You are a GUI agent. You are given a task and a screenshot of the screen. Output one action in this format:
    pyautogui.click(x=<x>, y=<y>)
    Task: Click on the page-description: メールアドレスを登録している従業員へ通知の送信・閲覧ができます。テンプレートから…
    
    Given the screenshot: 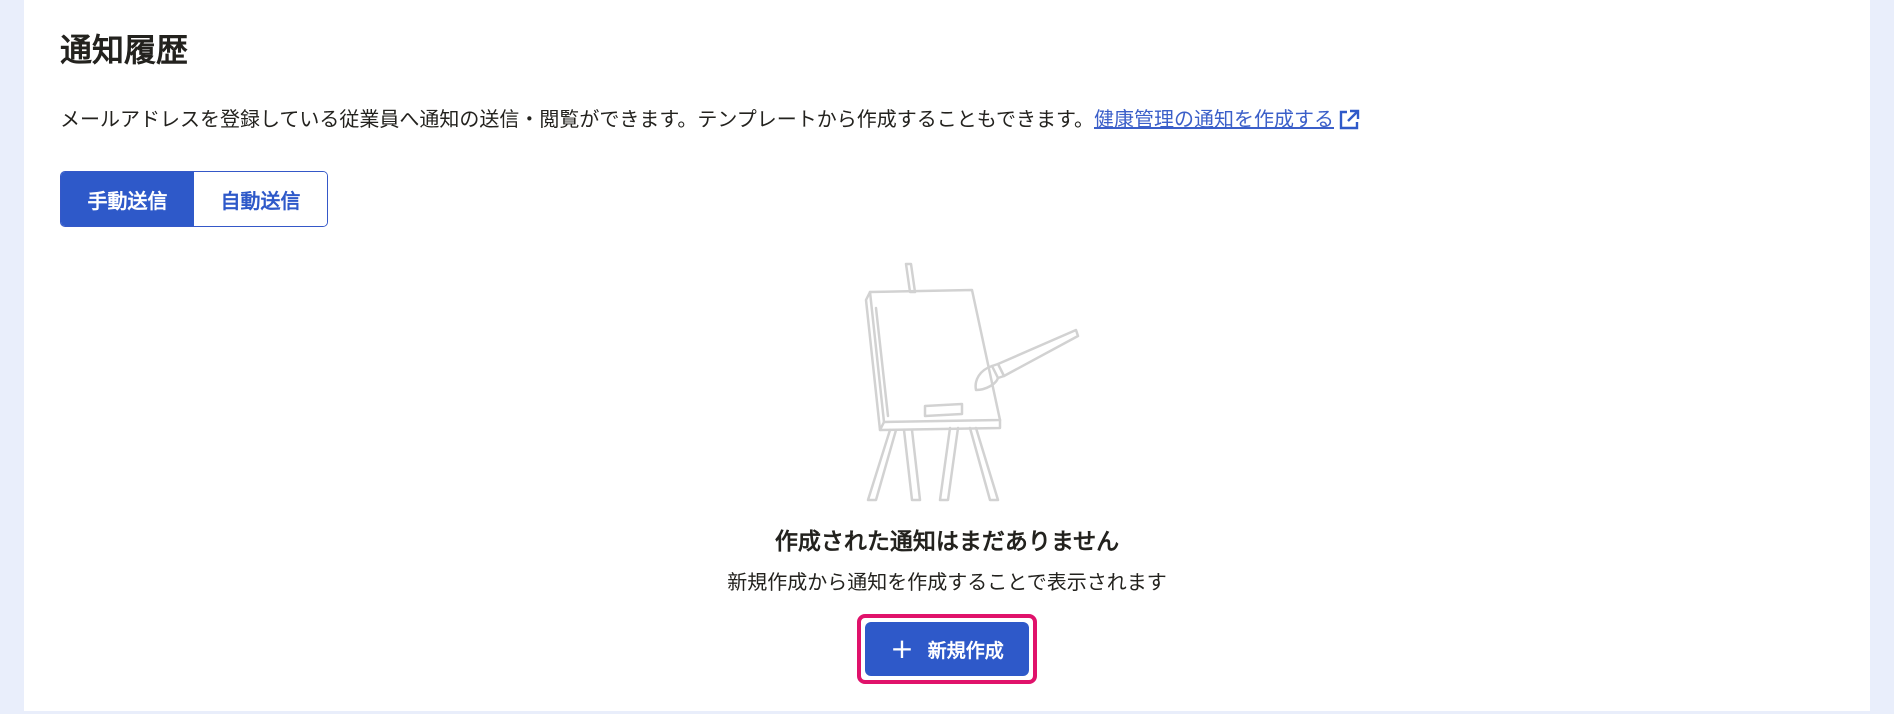 What is the action you would take?
    pyautogui.click(x=710, y=121)
    